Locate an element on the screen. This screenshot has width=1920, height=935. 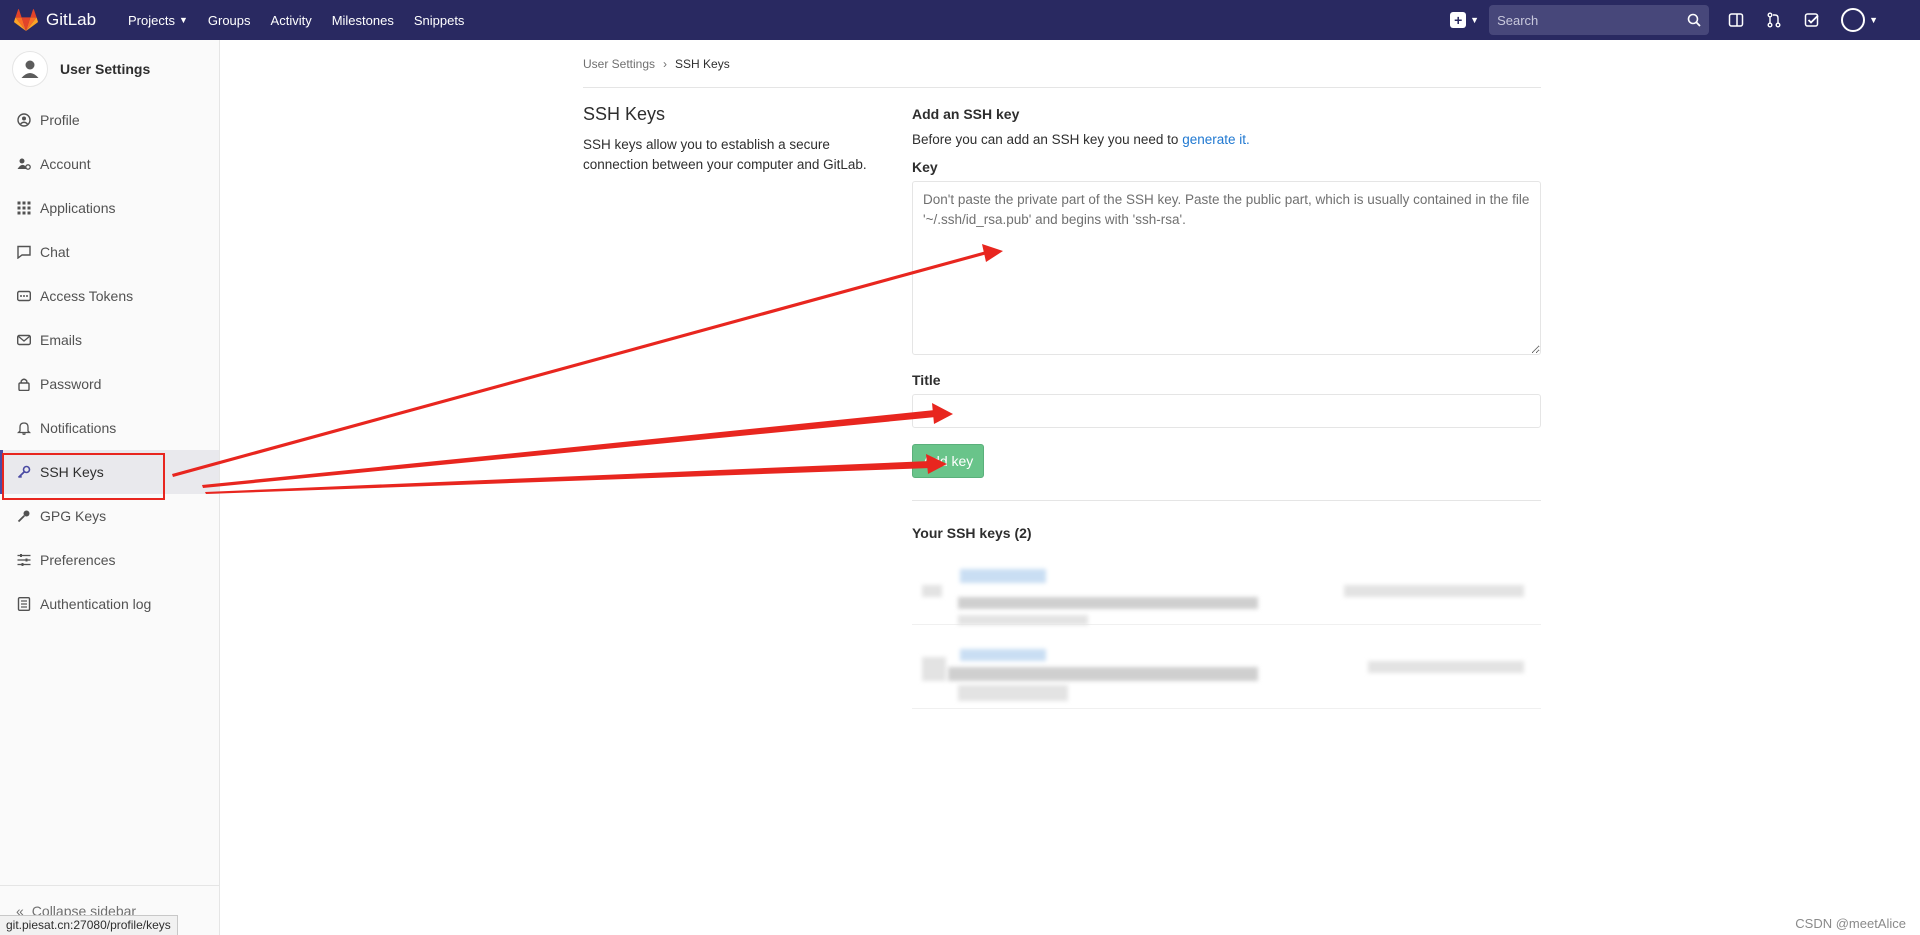
chat-icon is located at coordinates (24, 252).